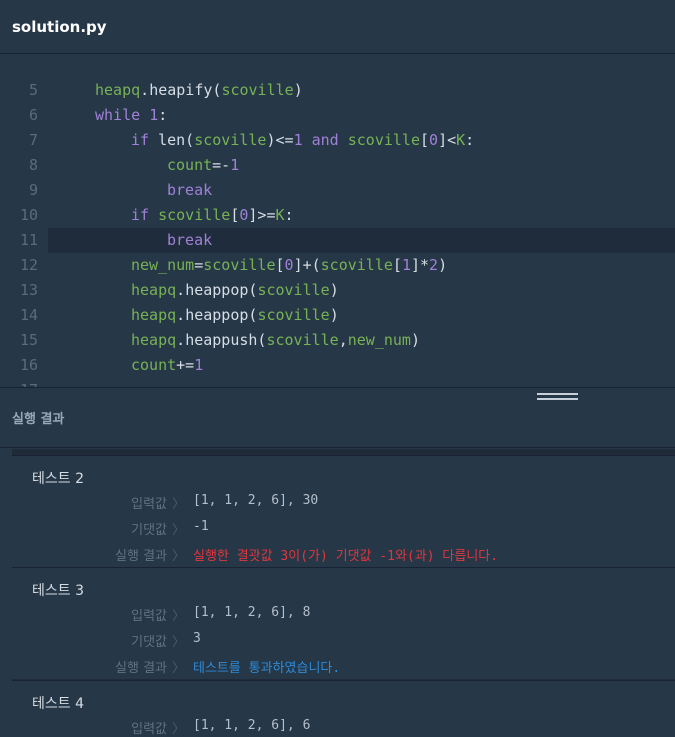  I want to click on code-token: heapify(, so click(185, 90).